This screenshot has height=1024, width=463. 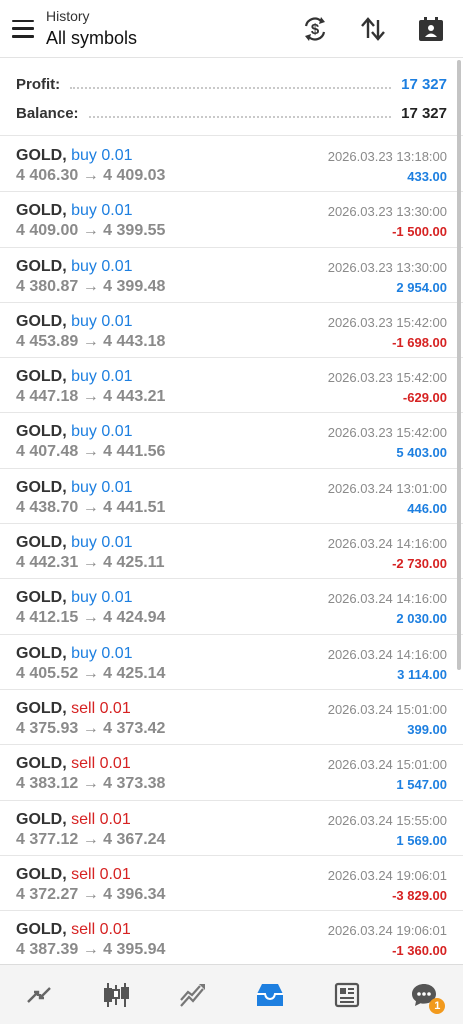 What do you see at coordinates (91, 507) in the screenshot?
I see `trade-prices: 4 438.70 → 4 441.51` at bounding box center [91, 507].